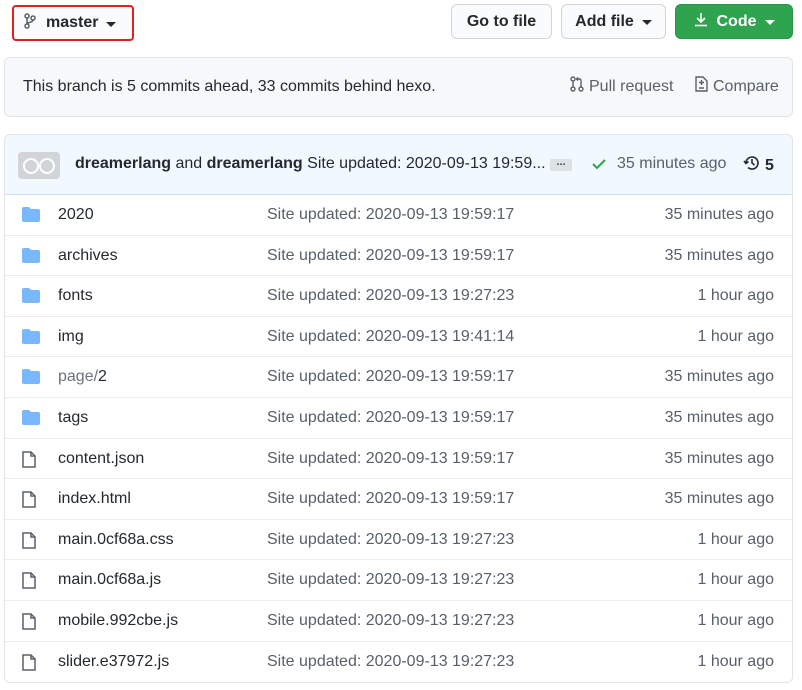 The width and height of the screenshot is (802, 690). I want to click on pull-request-link: Pull request, so click(622, 86).